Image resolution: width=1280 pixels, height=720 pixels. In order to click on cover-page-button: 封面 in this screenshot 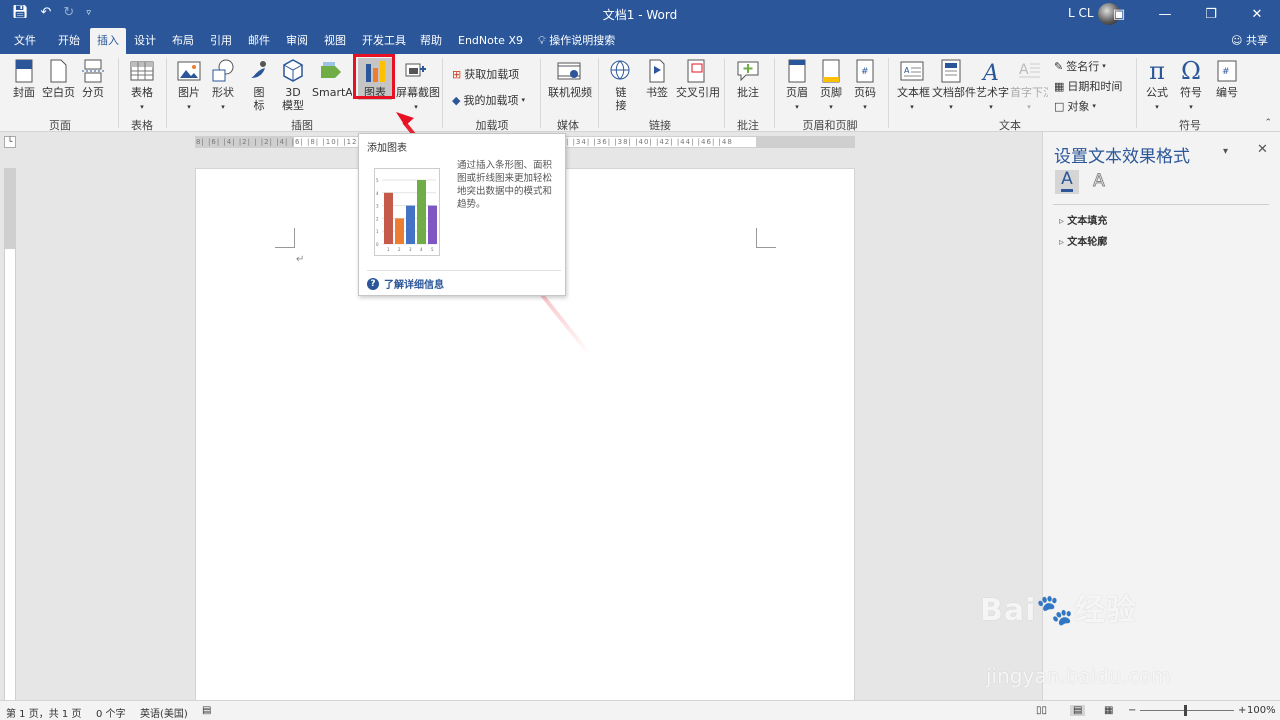, I will do `click(24, 78)`.